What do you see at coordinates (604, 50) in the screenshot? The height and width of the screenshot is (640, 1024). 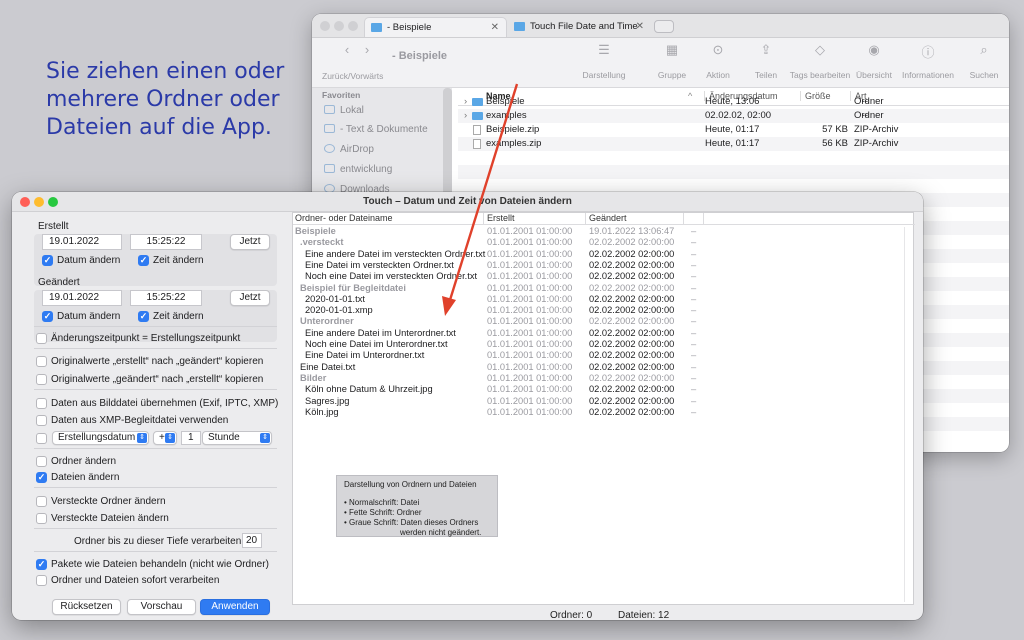 I see `view-icon: ☰` at bounding box center [604, 50].